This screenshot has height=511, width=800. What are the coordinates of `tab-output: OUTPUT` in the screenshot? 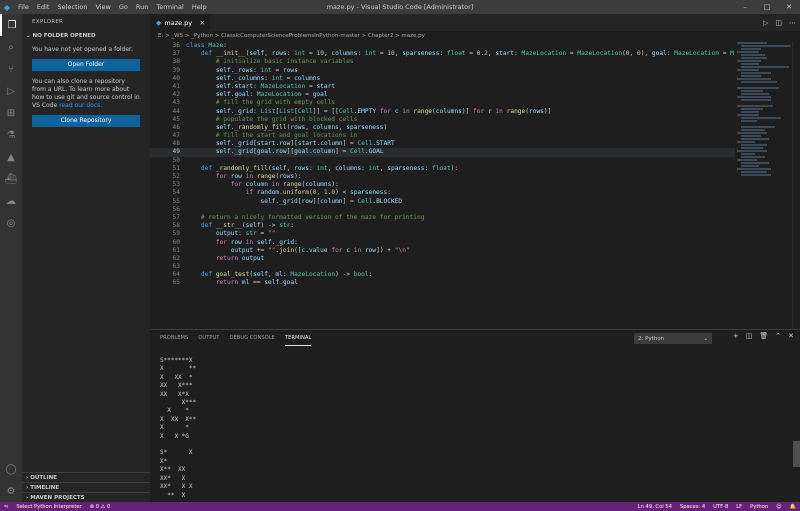 It's located at (208, 338).